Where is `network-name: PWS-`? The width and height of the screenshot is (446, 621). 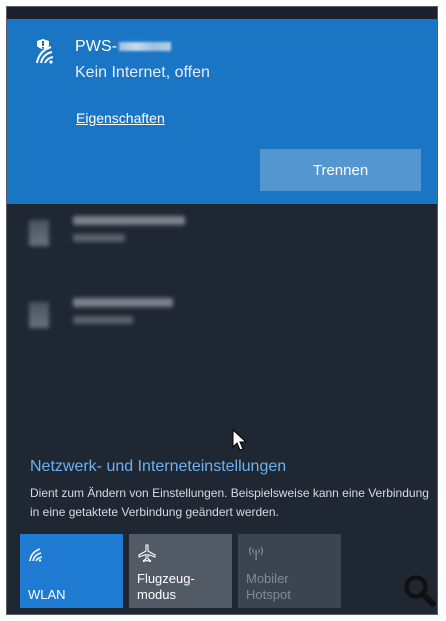 network-name: PWS- is located at coordinates (123, 47).